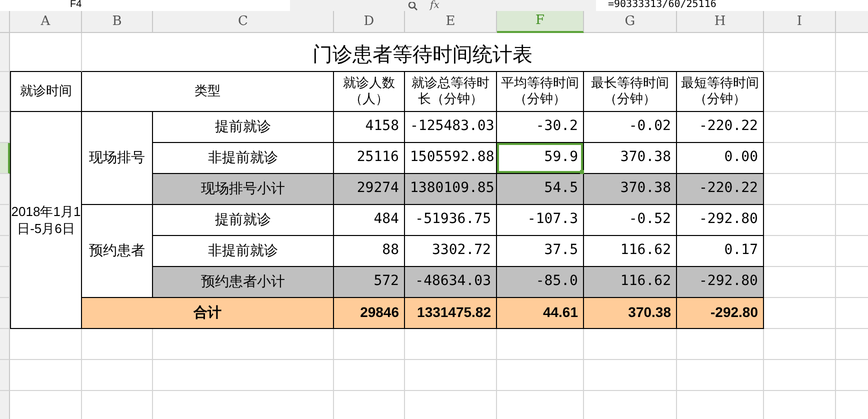 This screenshot has width=868, height=419. I want to click on row-label: 现场排号小计, so click(243, 189).